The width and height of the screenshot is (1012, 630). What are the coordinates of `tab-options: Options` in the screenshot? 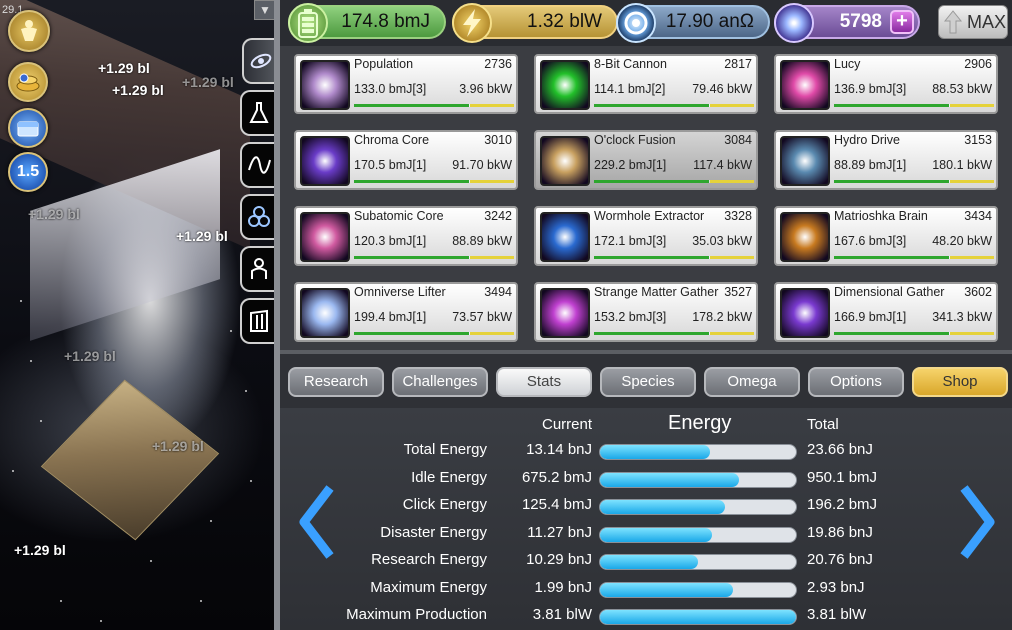 It's located at (856, 382).